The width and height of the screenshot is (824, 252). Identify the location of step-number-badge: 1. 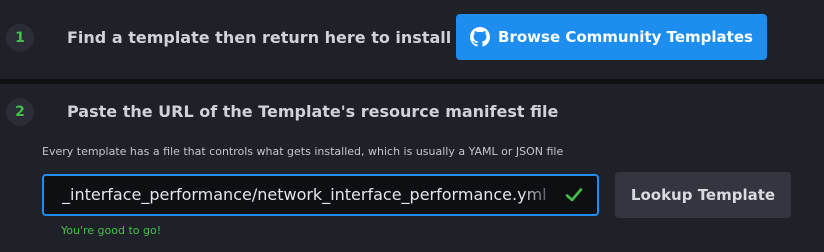
(20, 38).